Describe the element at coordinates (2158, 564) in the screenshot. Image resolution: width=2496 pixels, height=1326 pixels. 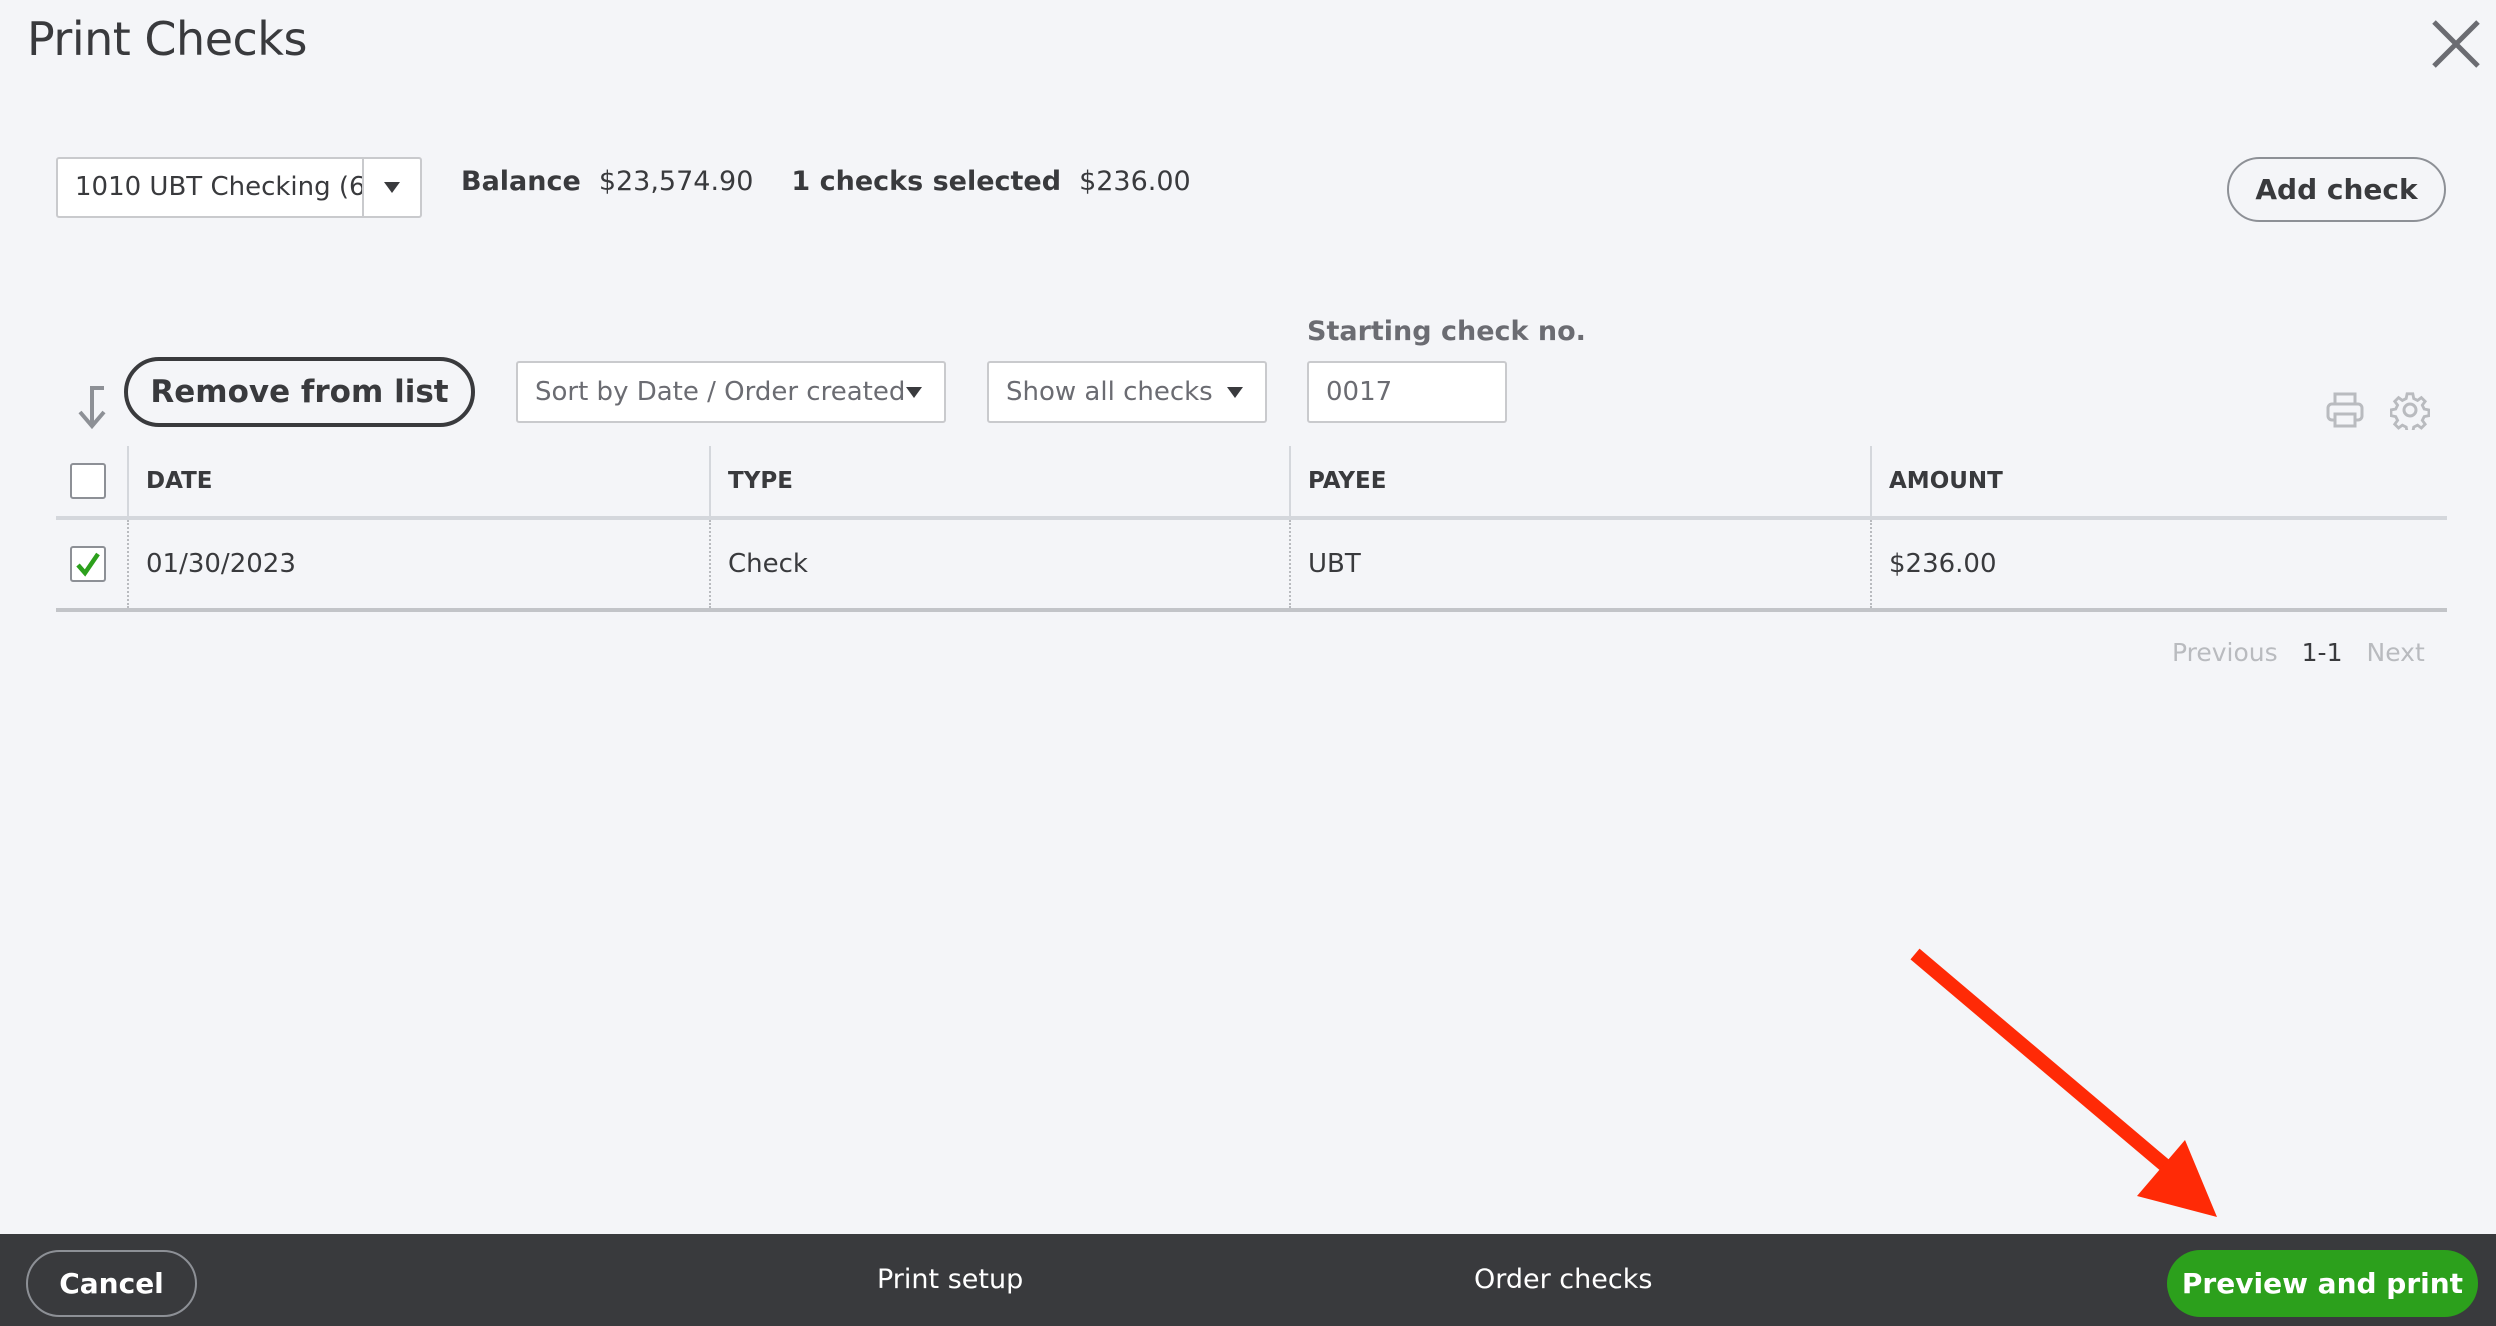
I see `row-amount: $236.00` at that location.